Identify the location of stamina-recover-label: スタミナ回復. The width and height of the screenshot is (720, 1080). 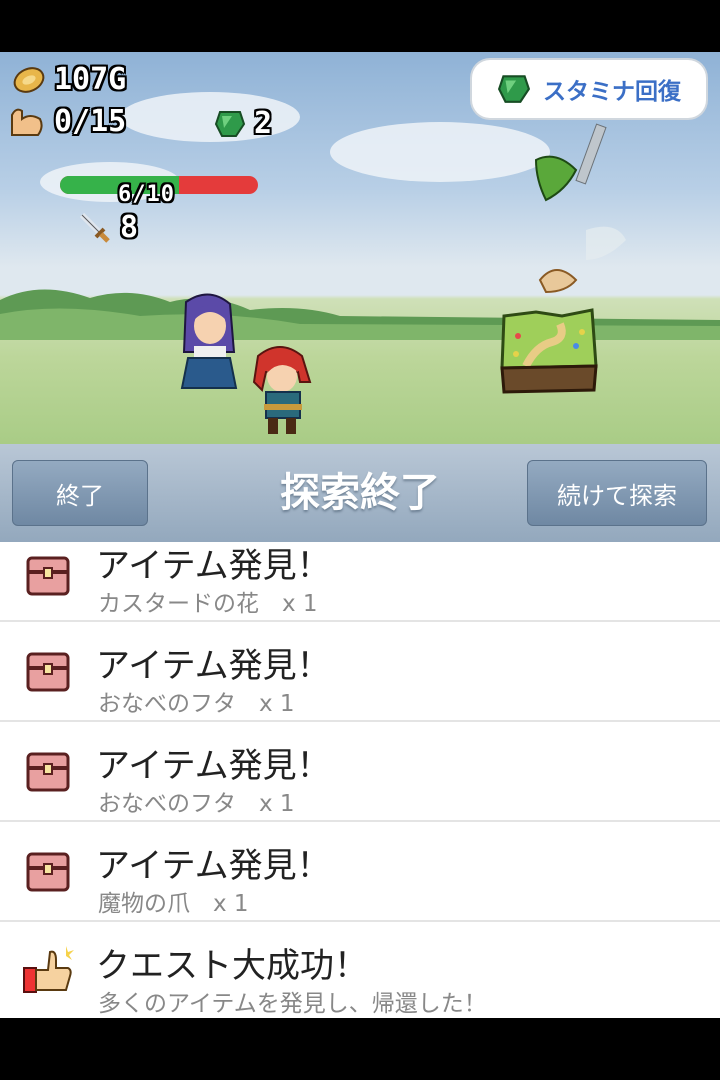
(612, 92).